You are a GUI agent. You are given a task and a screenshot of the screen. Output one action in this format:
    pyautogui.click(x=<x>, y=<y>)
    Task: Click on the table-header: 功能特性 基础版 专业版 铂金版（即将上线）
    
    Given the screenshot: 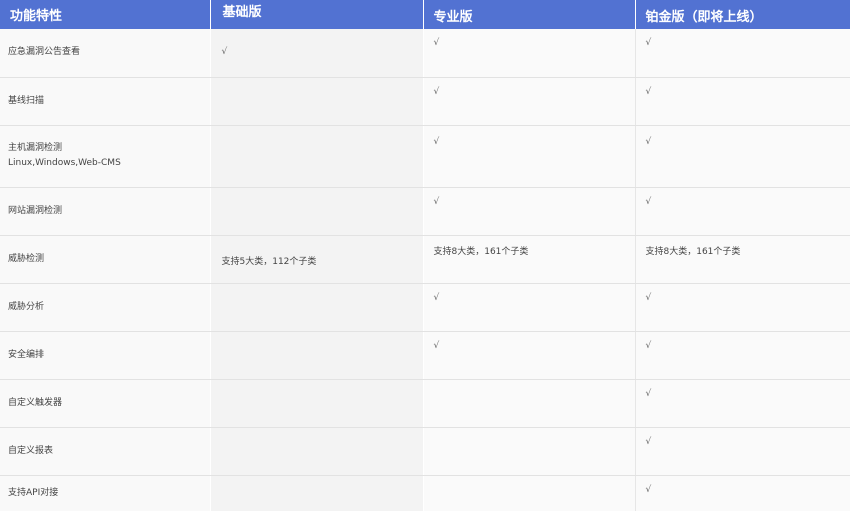 What is the action you would take?
    pyautogui.click(x=425, y=14)
    